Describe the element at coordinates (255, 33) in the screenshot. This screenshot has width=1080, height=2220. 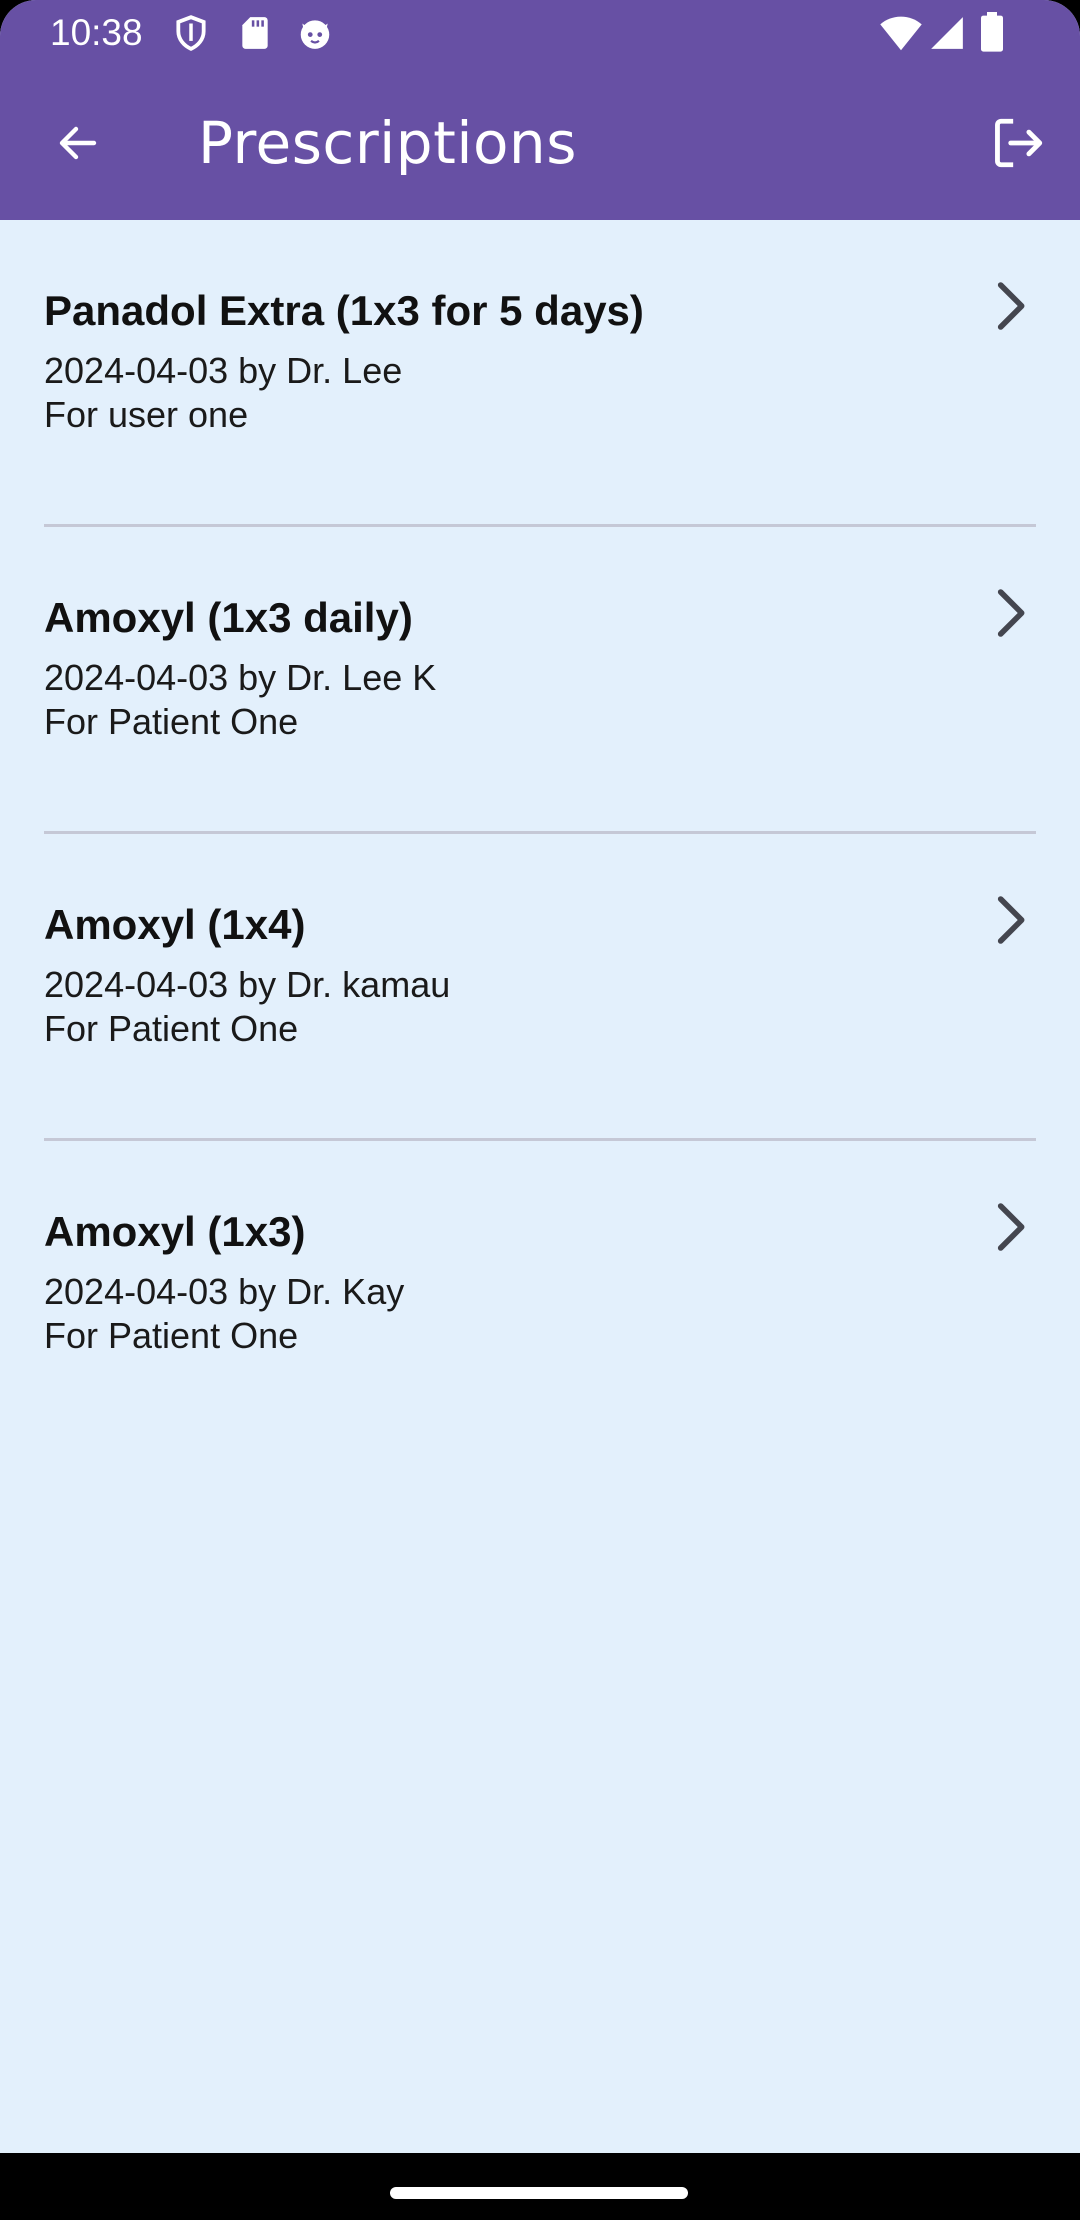
I see `sd-card-icon` at that location.